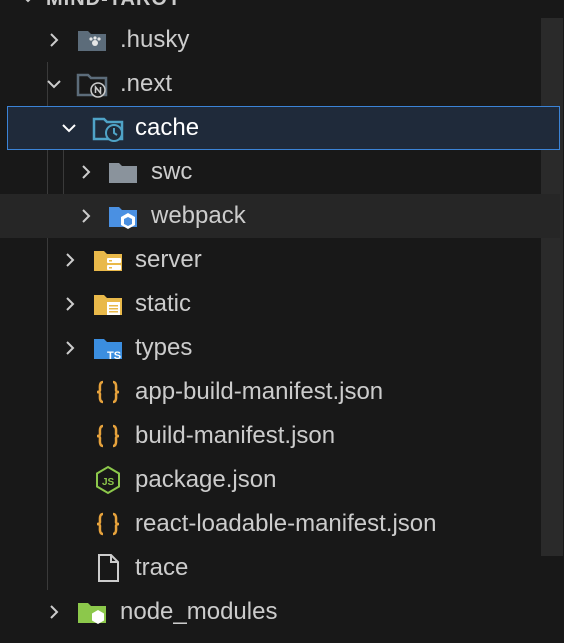 The height and width of the screenshot is (643, 564). I want to click on cache-folder-icon, so click(108, 129).